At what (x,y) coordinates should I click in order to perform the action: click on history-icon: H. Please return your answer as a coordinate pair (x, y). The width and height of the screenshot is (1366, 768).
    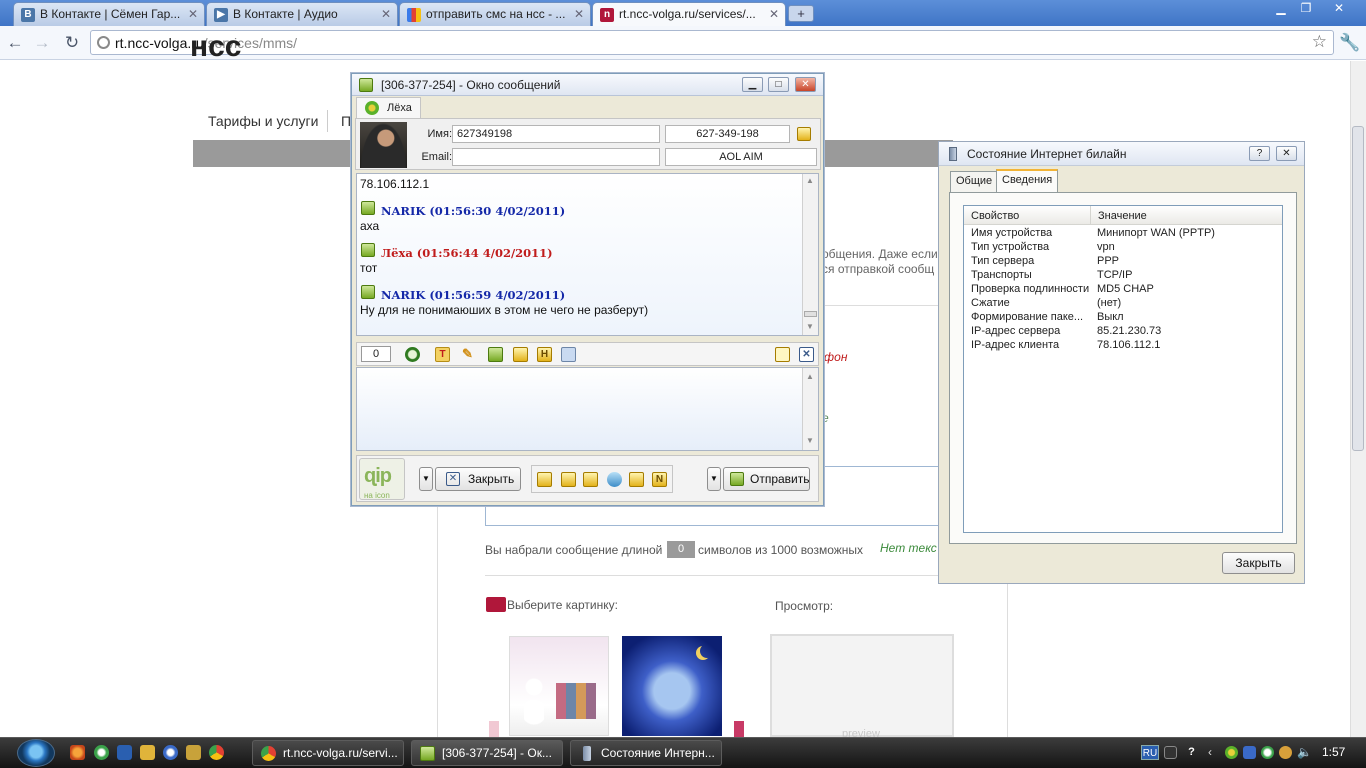
    Looking at the image, I should click on (544, 354).